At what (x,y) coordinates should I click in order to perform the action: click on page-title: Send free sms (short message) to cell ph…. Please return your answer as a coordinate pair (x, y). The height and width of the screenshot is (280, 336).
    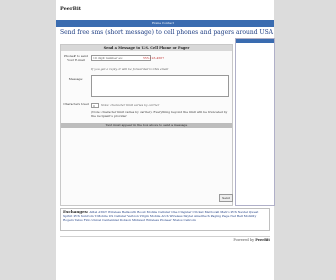
    Looking at the image, I should click on (167, 32).